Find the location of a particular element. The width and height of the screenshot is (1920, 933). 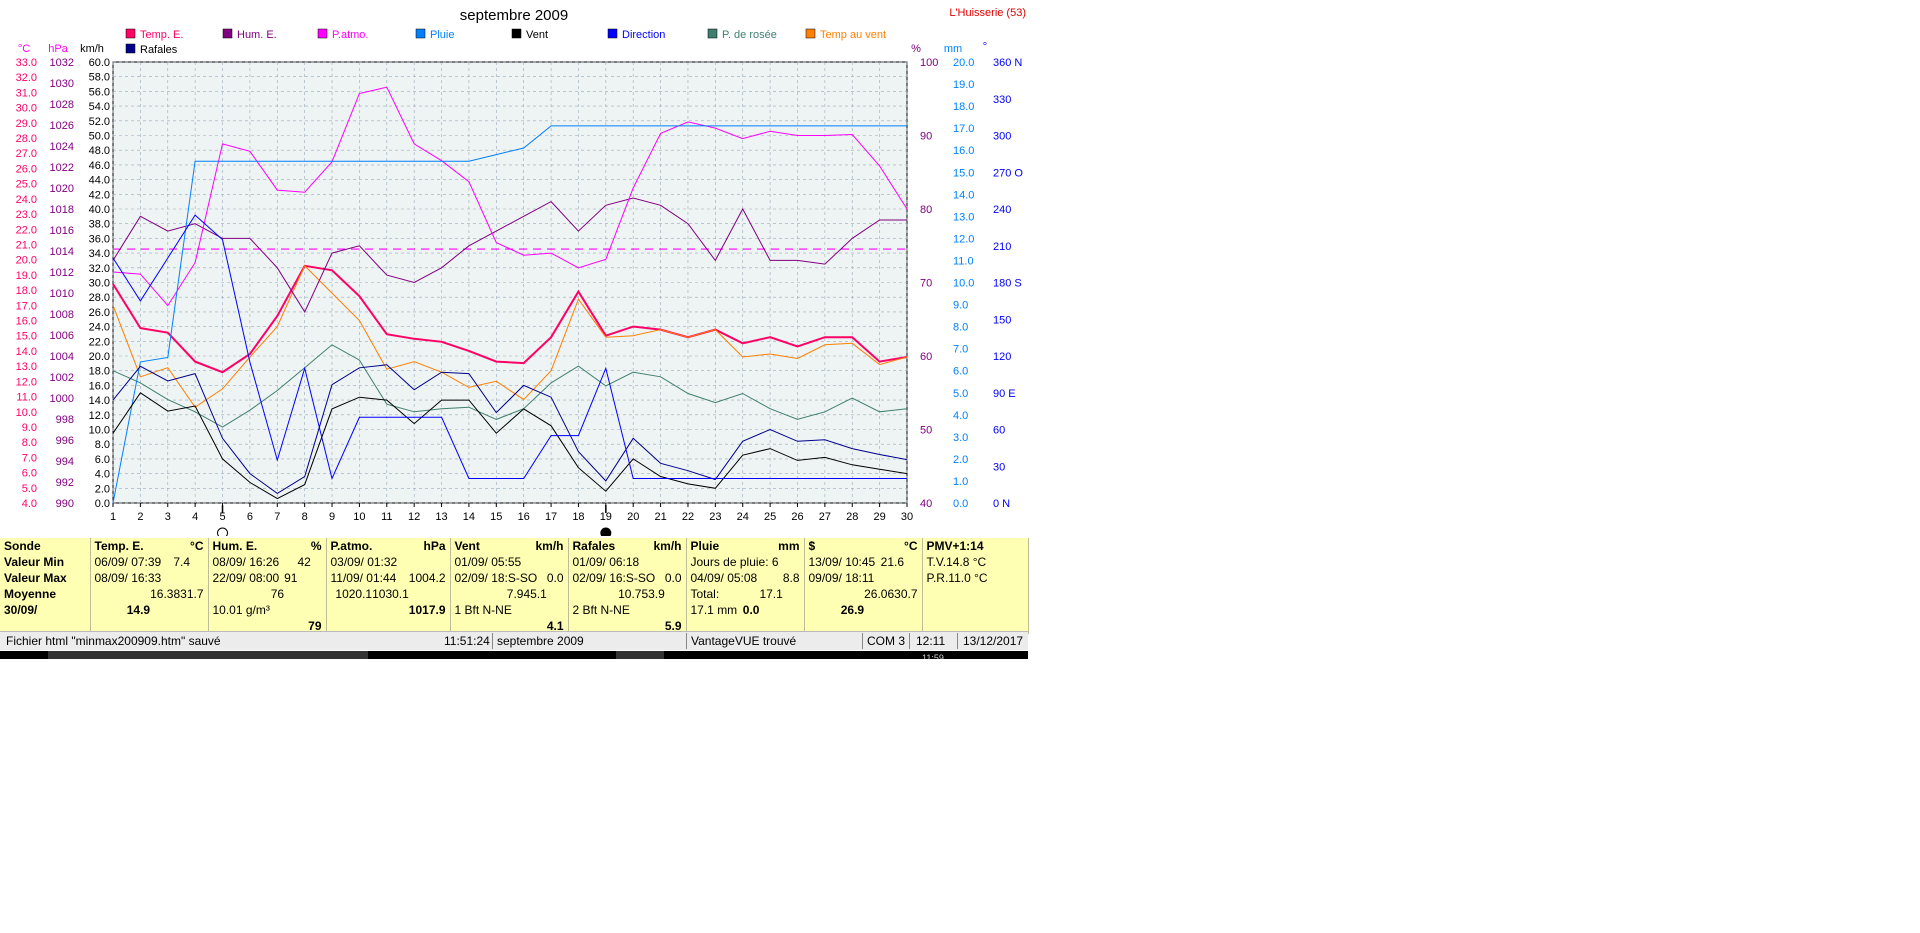

direction-tick-label: 0 N is located at coordinates (1001, 504).